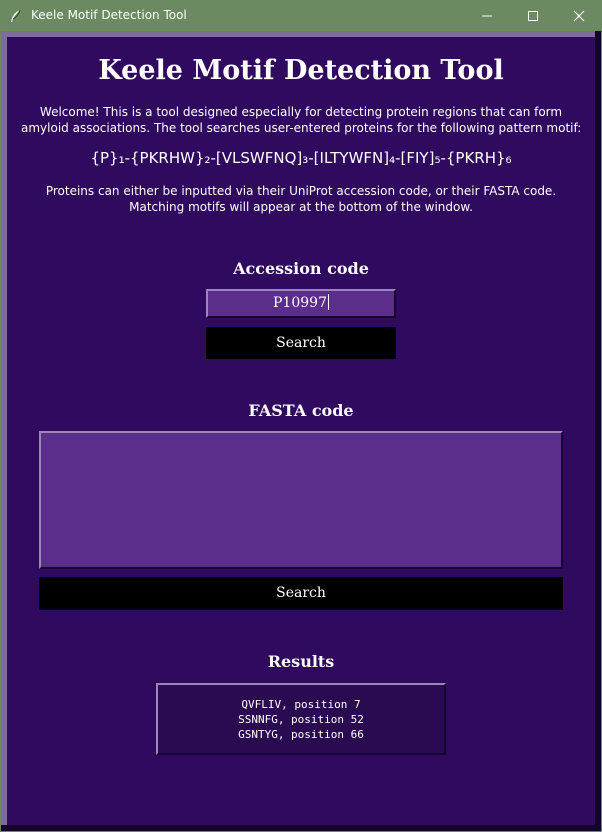  I want to click on result-line: SSNNFG, position 52, so click(301, 719).